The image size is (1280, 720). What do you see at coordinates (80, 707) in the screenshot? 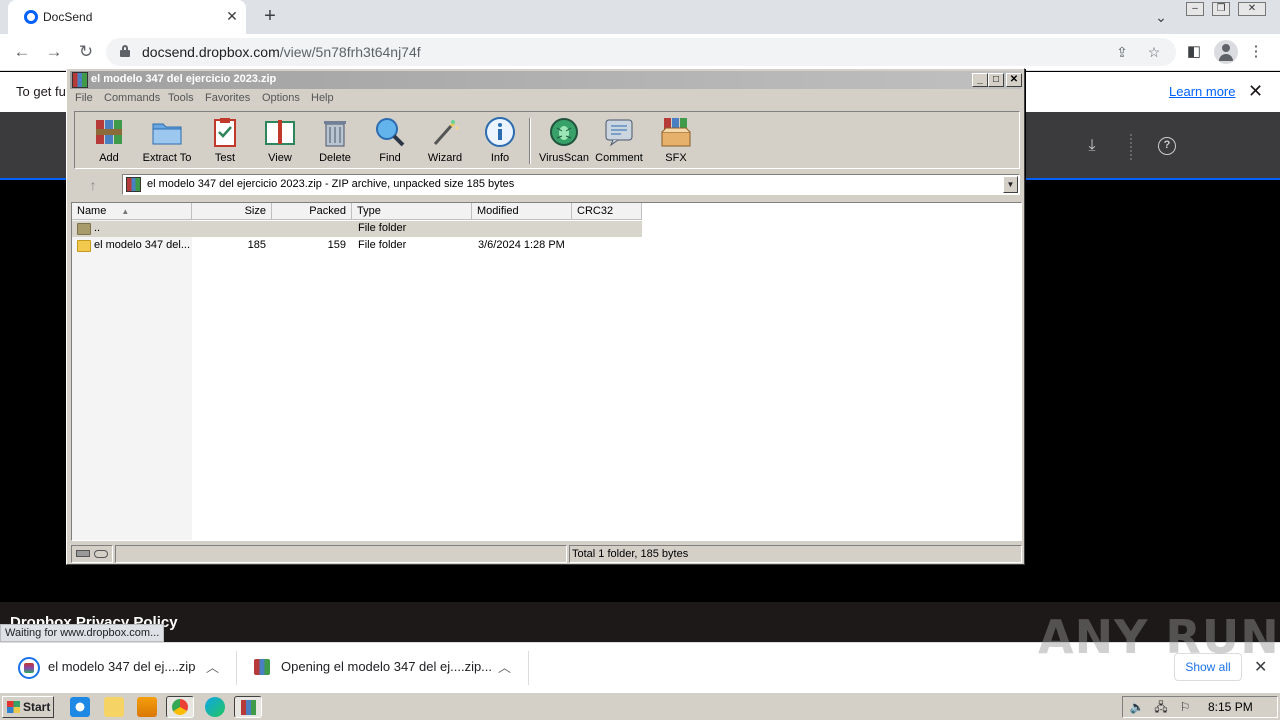
I see `ie-icon` at bounding box center [80, 707].